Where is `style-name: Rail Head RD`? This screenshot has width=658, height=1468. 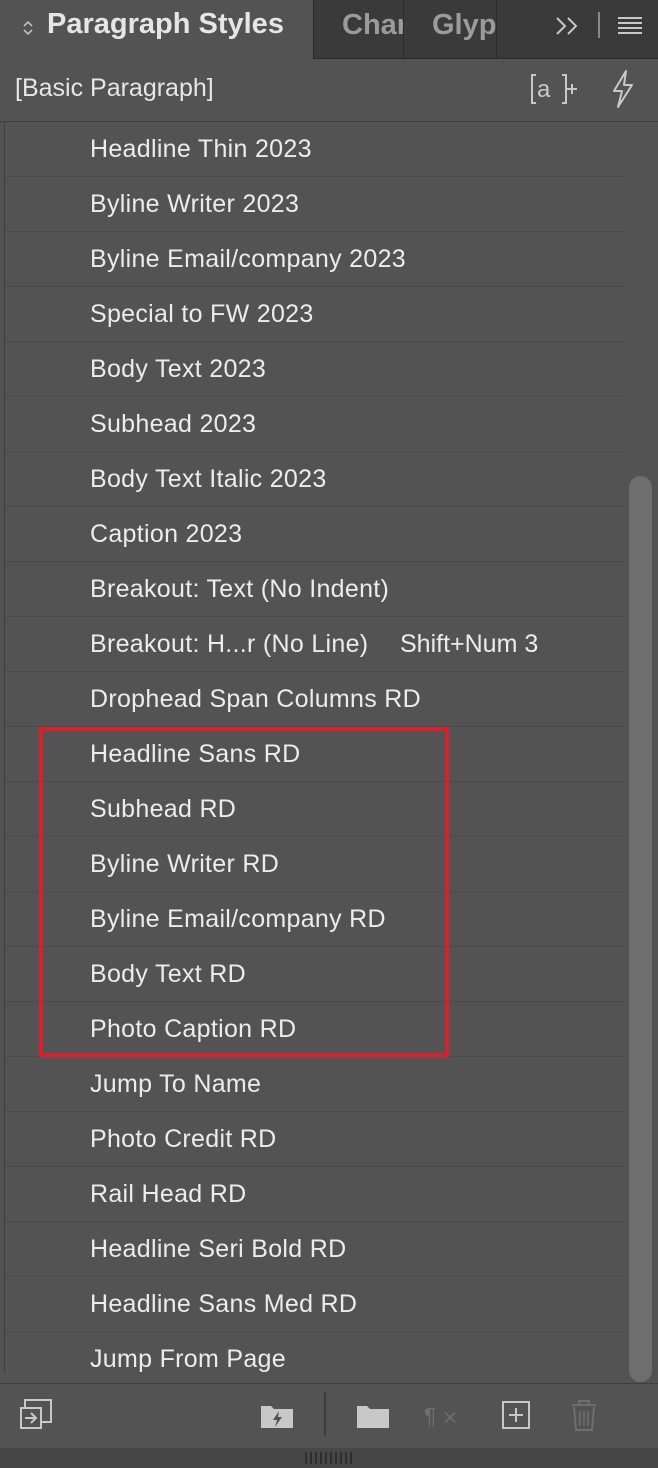
style-name: Rail Head RD is located at coordinates (168, 1194).